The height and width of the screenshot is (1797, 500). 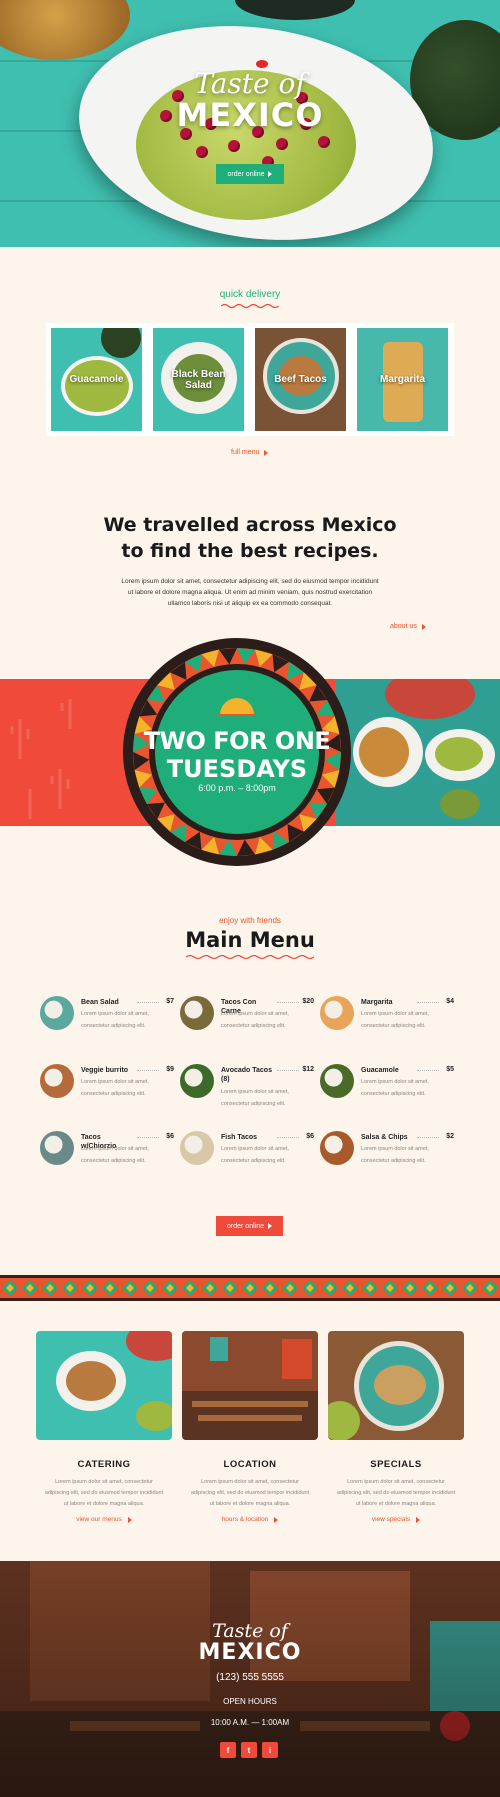 I want to click on menu-order-online-button: order online, so click(x=249, y=1226).